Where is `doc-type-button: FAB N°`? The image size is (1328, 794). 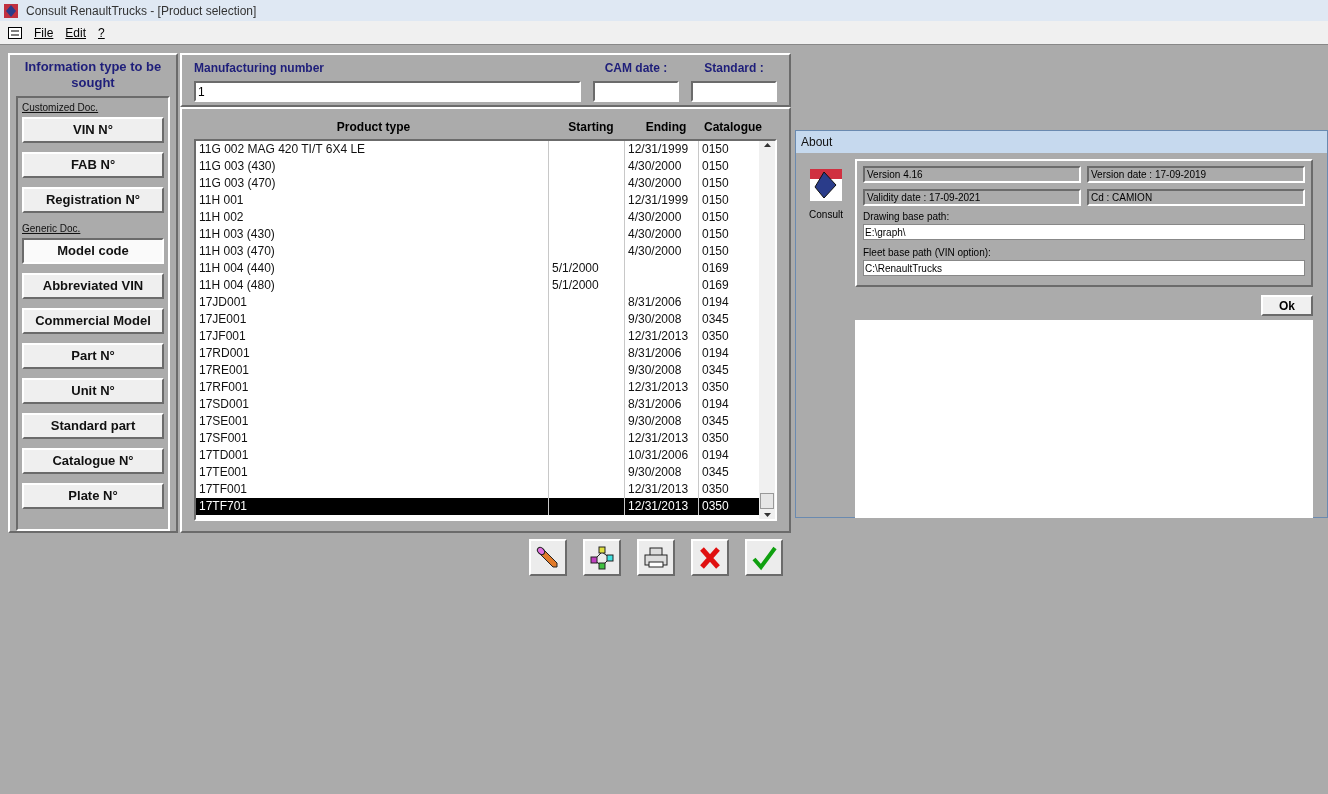 doc-type-button: FAB N° is located at coordinates (93, 165).